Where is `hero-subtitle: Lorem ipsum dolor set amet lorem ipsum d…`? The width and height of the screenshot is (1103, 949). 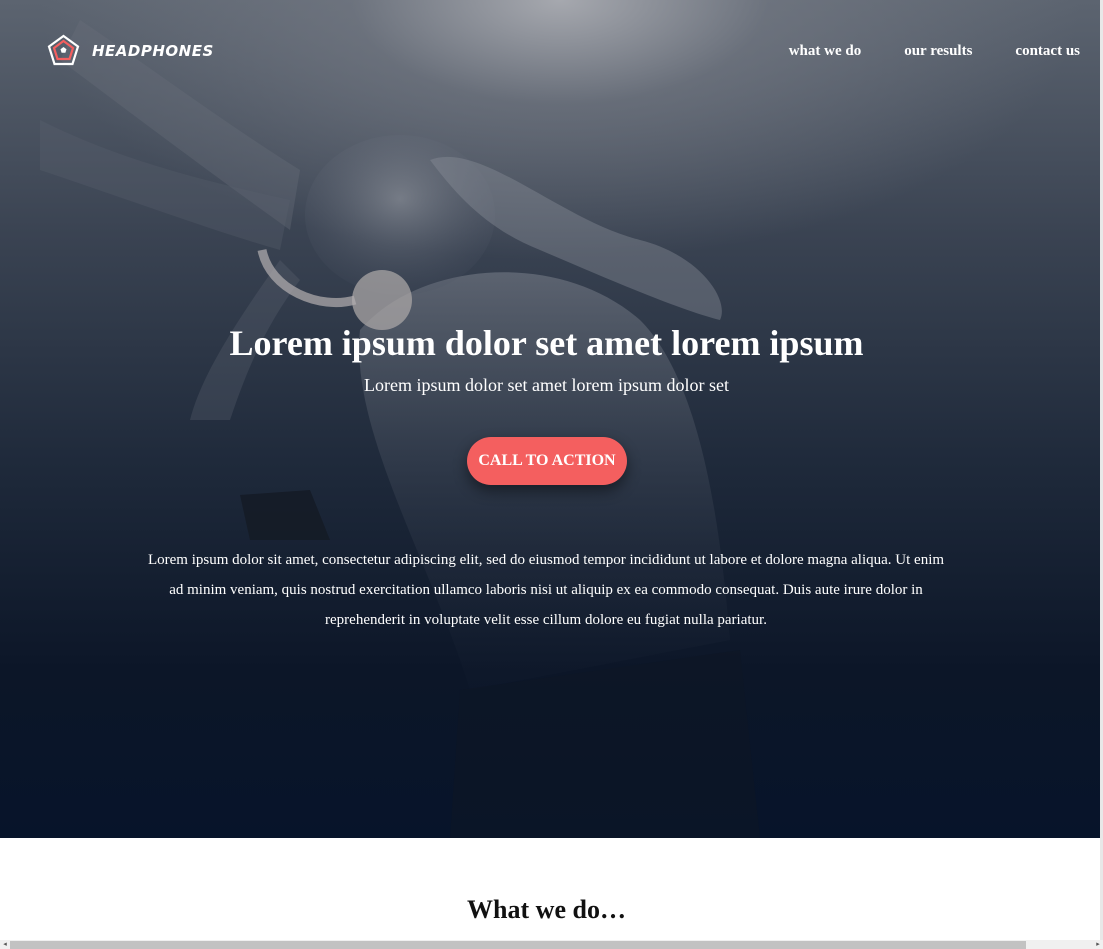
hero-subtitle: Lorem ipsum dolor set amet lorem ipsum d… is located at coordinates (546, 385).